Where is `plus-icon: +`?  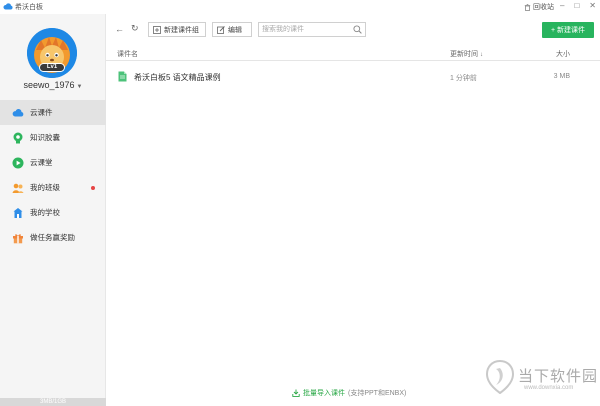 plus-icon: + is located at coordinates (553, 30).